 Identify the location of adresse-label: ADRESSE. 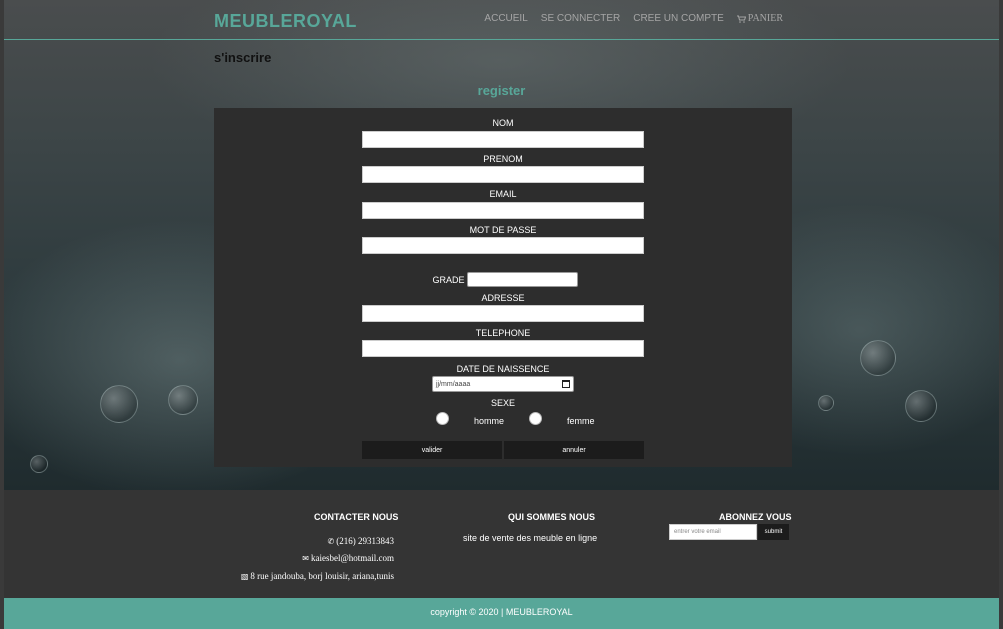
(503, 298).